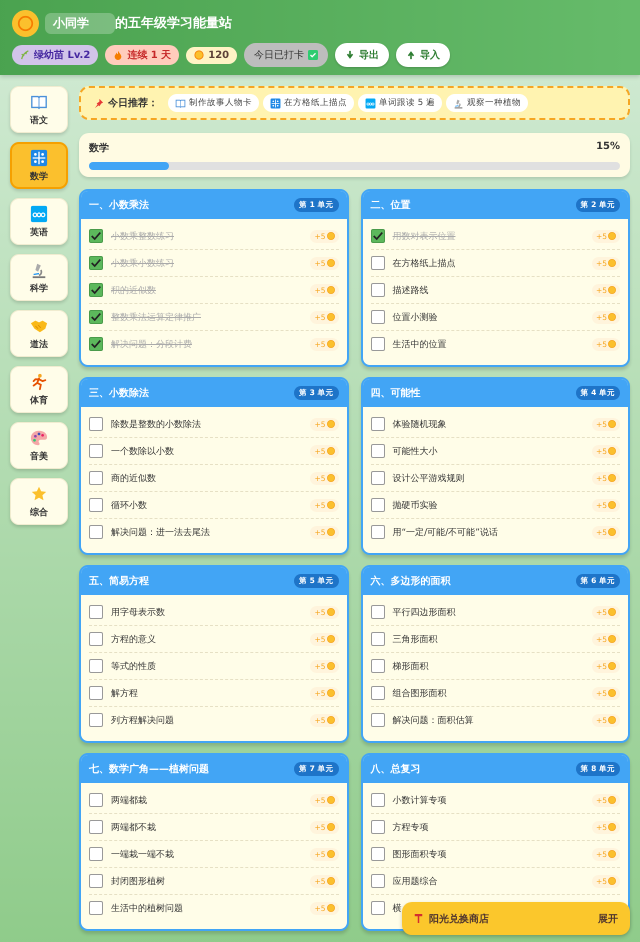 The height and width of the screenshot is (942, 640). I want to click on task-label: 封闭图形植树, so click(138, 882).